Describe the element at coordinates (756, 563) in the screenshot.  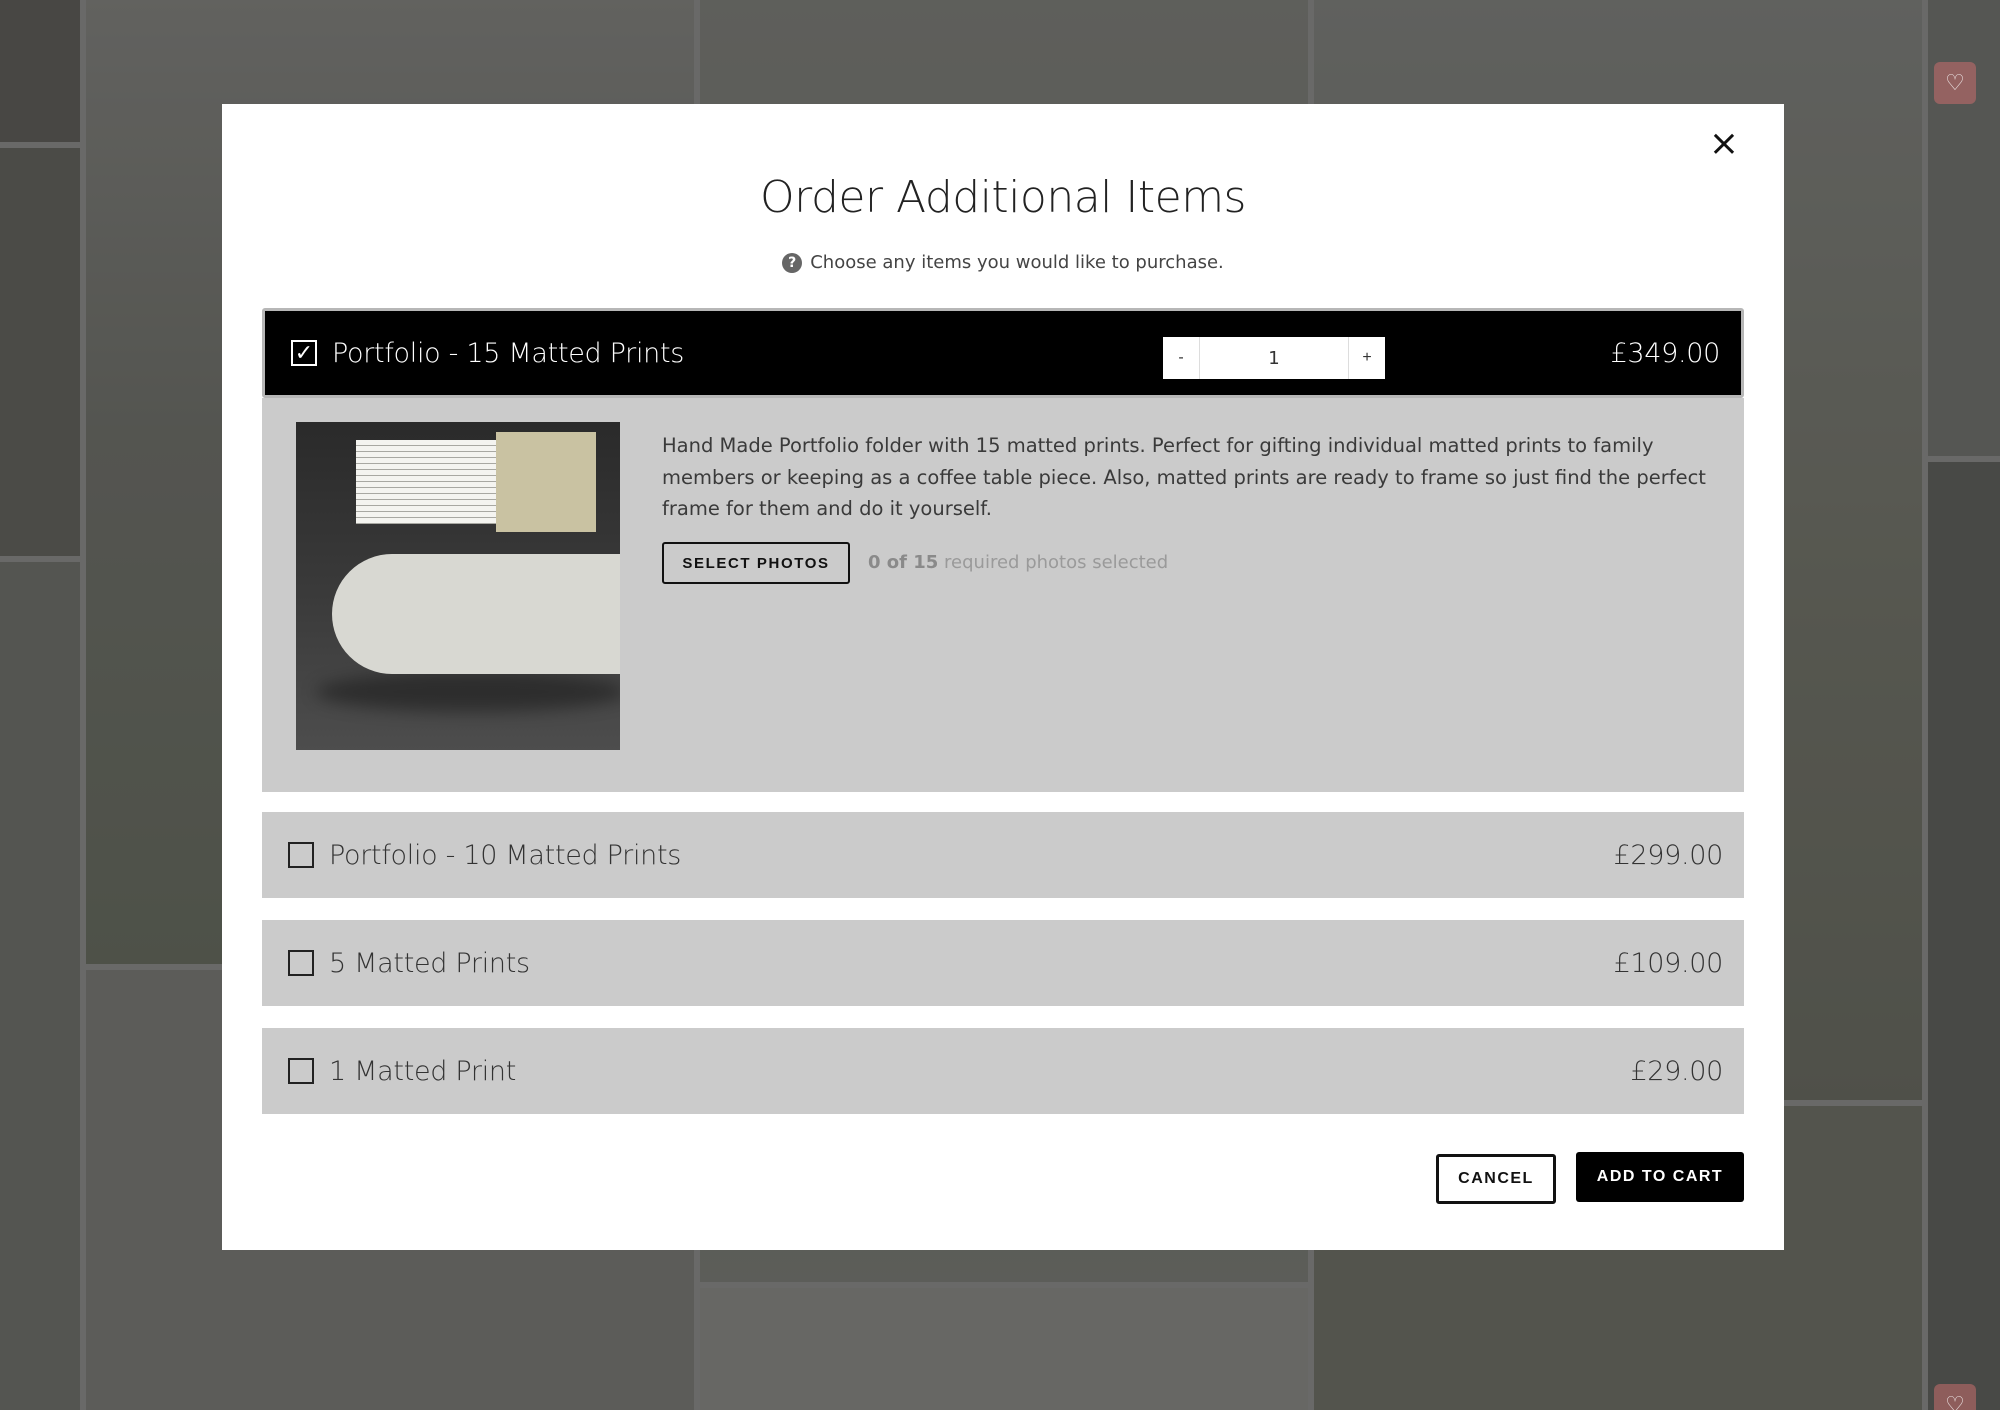
I see `select-photos-button: SELECT PHOTOS` at that location.